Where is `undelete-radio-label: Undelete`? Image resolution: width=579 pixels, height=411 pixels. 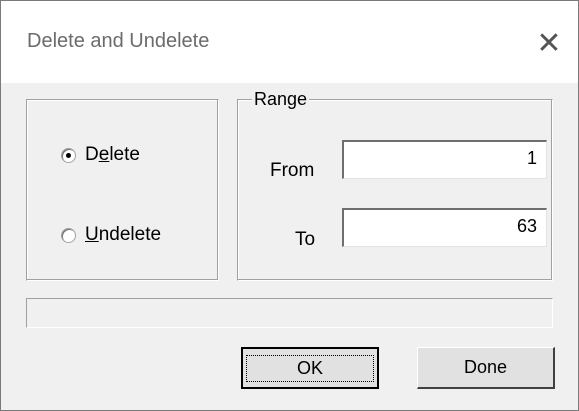 undelete-radio-label: Undelete is located at coordinates (123, 235).